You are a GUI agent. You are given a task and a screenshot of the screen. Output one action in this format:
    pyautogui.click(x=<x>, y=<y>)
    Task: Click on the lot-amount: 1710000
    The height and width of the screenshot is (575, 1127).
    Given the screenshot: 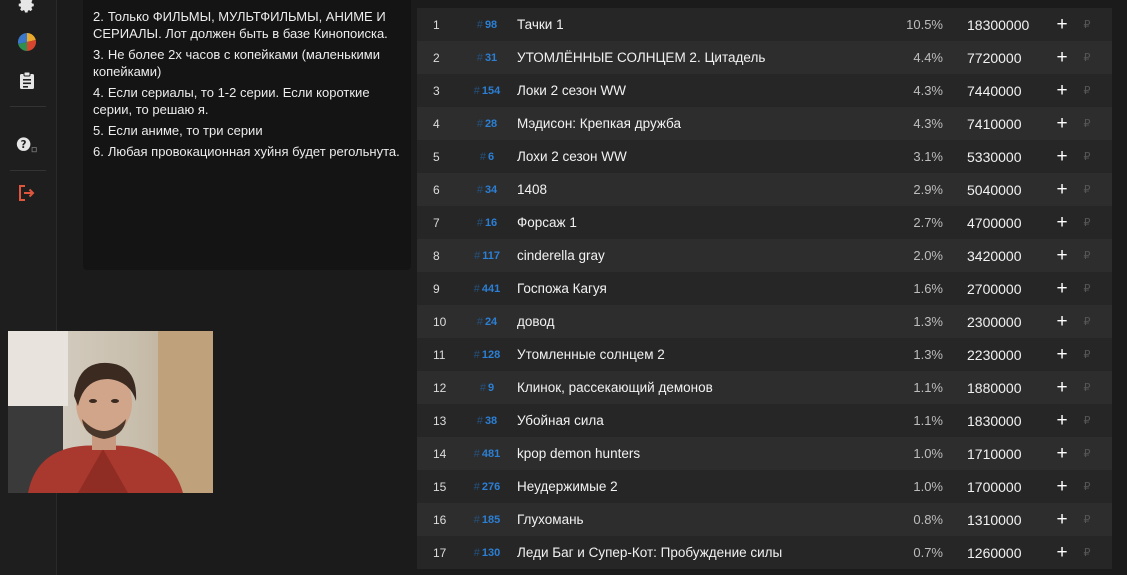 What is the action you would take?
    pyautogui.click(x=994, y=453)
    